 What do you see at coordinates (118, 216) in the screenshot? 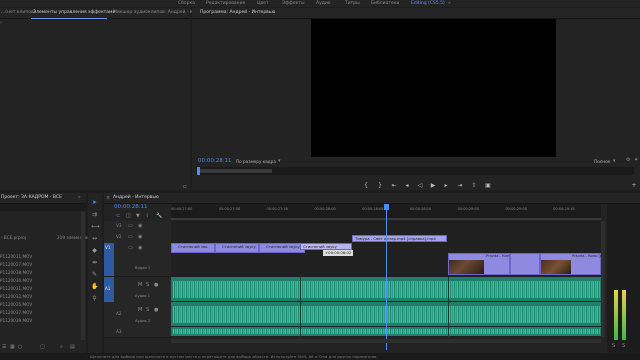
I see `snap-icon: ⊂` at bounding box center [118, 216].